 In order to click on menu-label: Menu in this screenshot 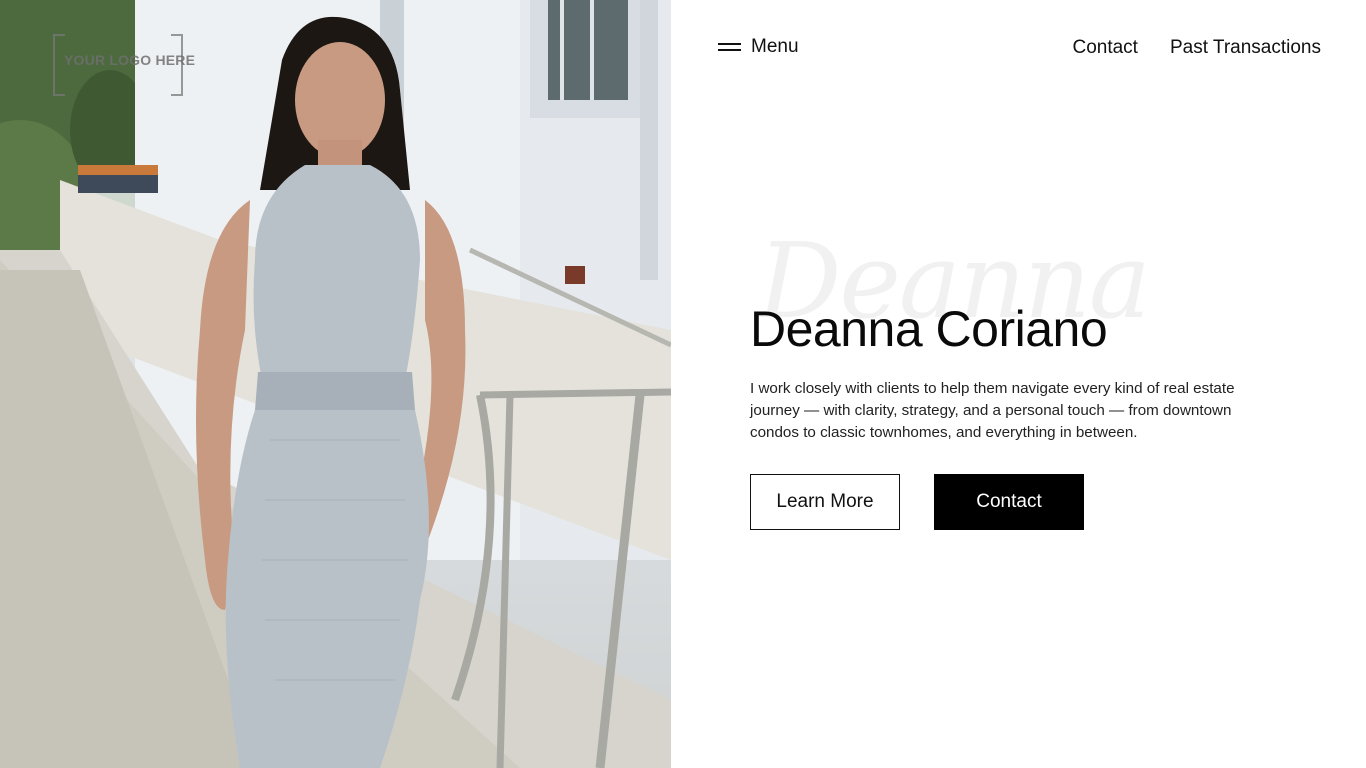, I will do `click(775, 46)`.